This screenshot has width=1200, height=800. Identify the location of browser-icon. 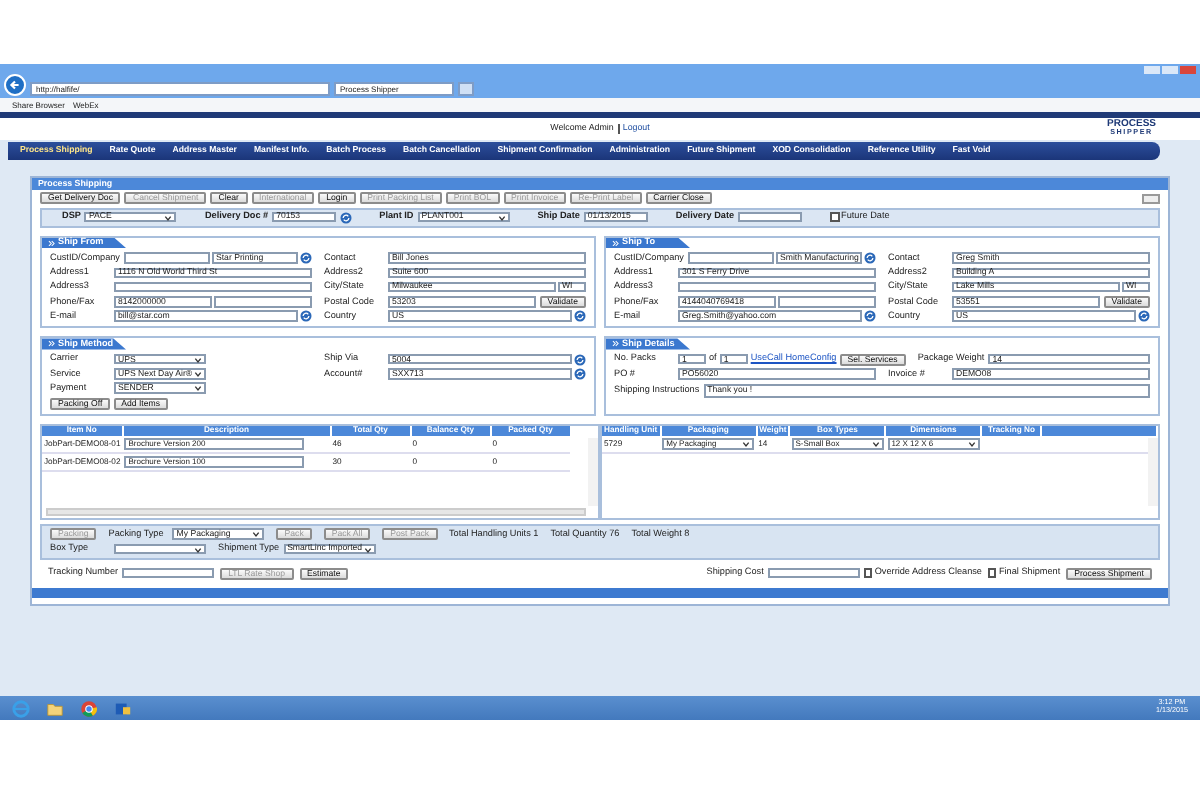
(21, 708).